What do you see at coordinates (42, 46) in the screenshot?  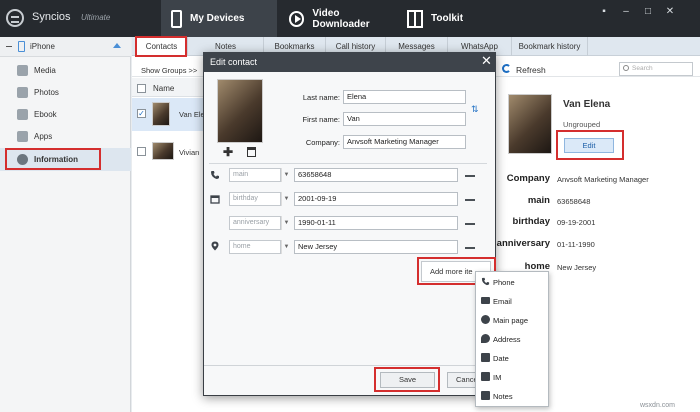 I see `device-name: iPhone` at bounding box center [42, 46].